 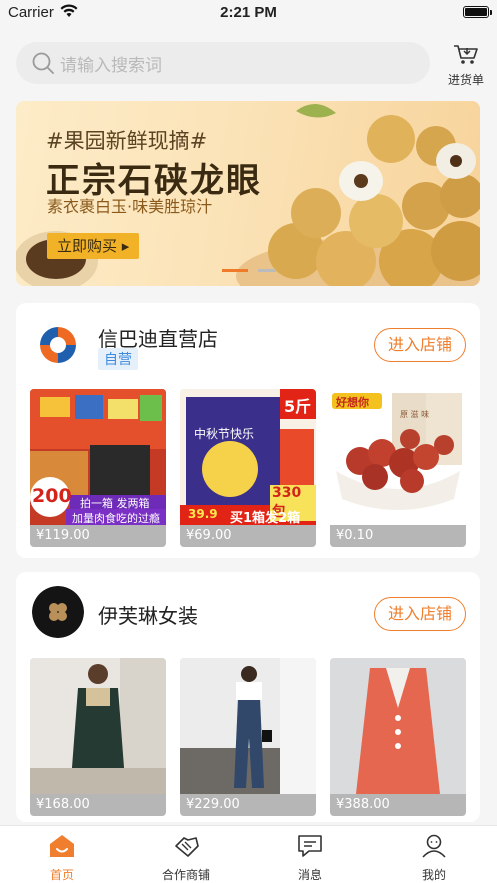 I want to click on tab-messages: 消息, so click(x=310, y=858).